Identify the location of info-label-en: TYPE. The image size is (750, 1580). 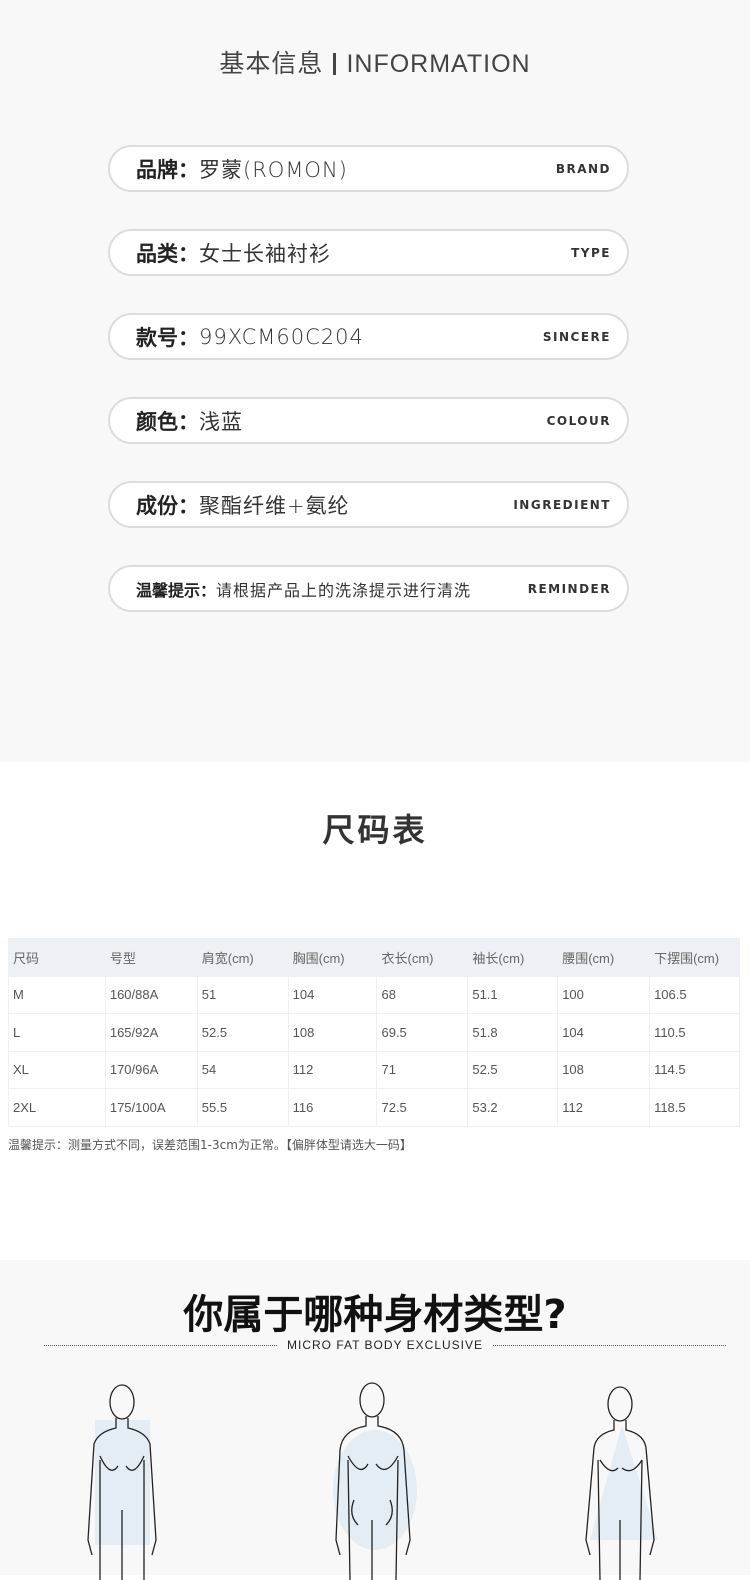
(591, 252).